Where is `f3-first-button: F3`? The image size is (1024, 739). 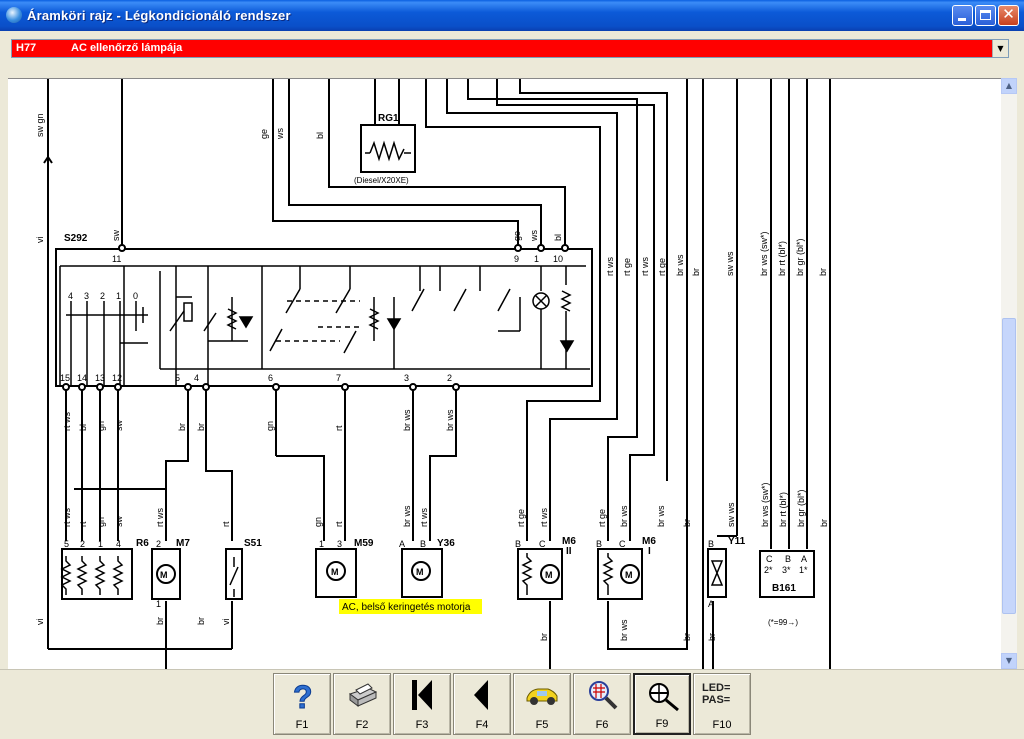 f3-first-button: F3 is located at coordinates (422, 704).